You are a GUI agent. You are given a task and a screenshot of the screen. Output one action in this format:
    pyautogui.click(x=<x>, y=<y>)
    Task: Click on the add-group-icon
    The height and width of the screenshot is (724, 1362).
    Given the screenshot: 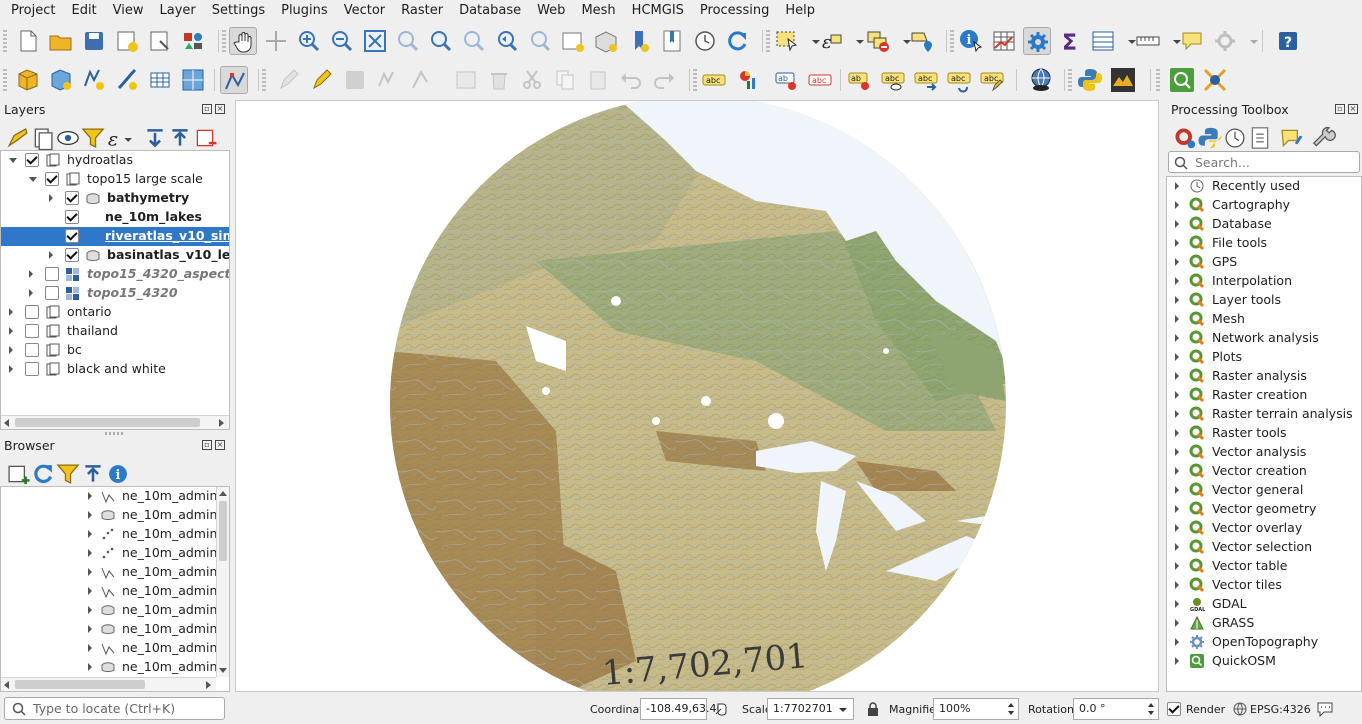 What is the action you would take?
    pyautogui.click(x=41, y=137)
    